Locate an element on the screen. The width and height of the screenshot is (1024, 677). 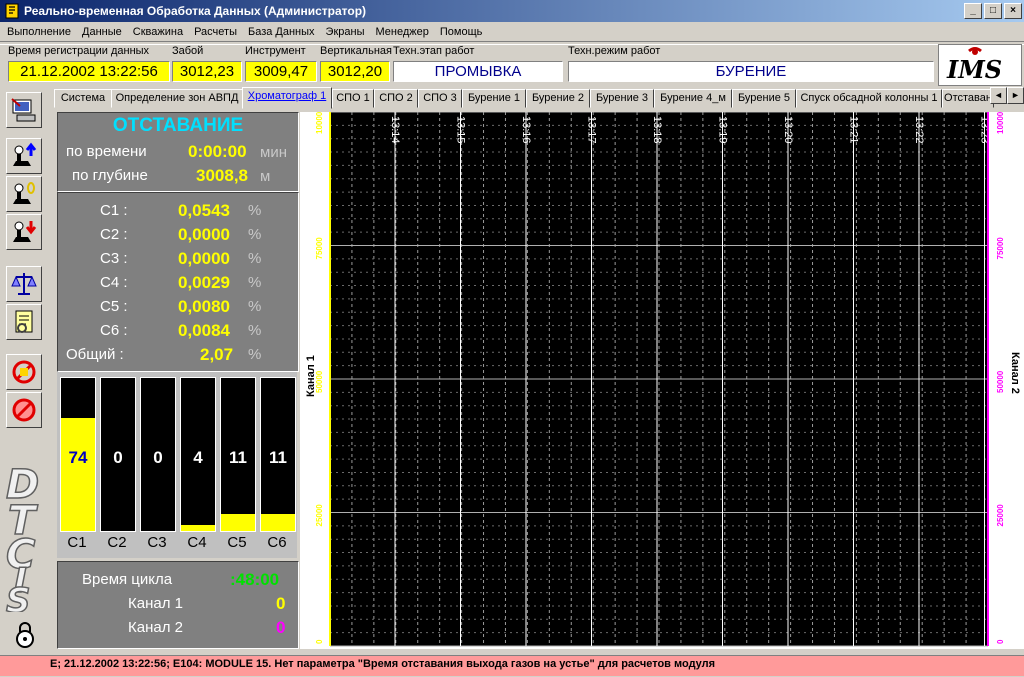
y-tick-label-left: 75000 is located at coordinates (319, 248).